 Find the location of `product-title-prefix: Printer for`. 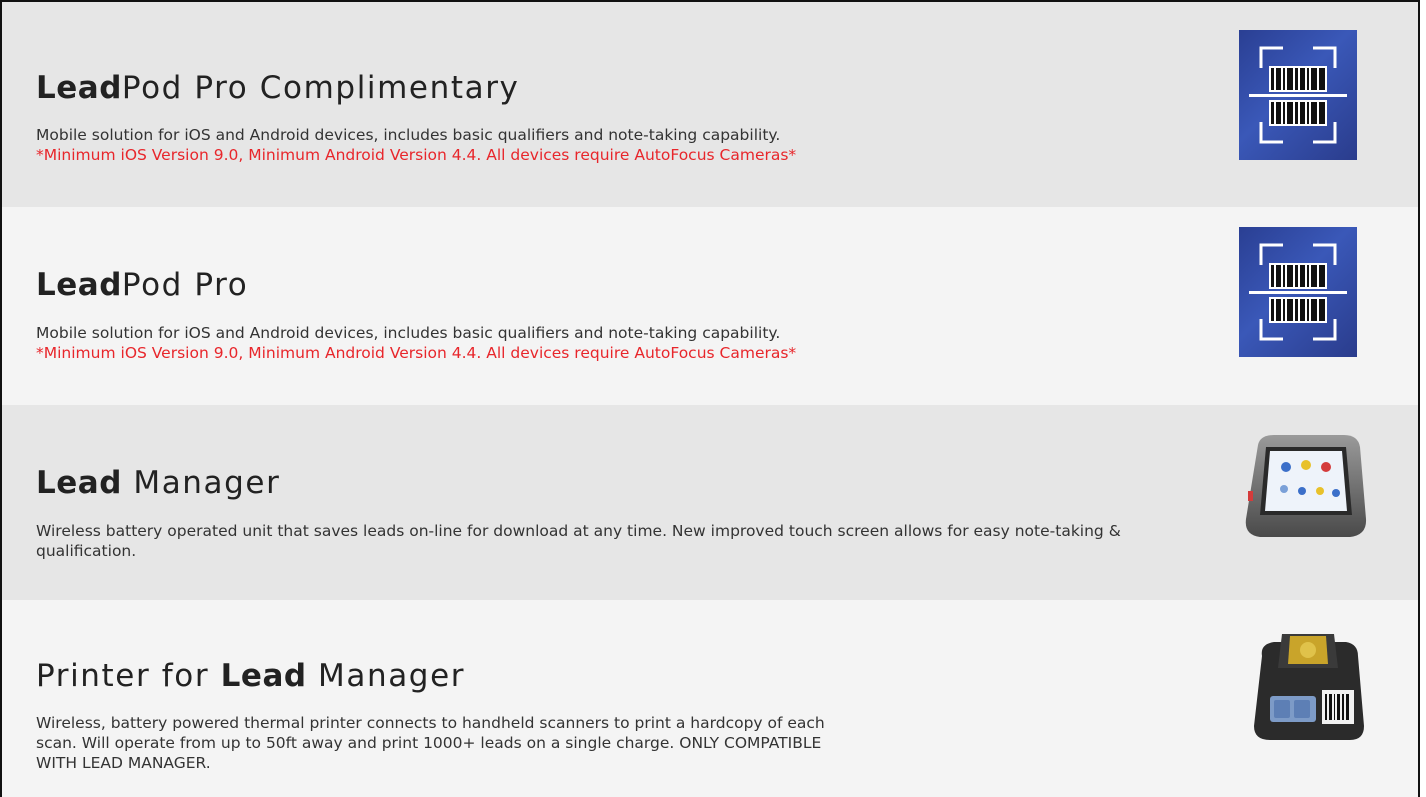

product-title-prefix: Printer for is located at coordinates (128, 676).